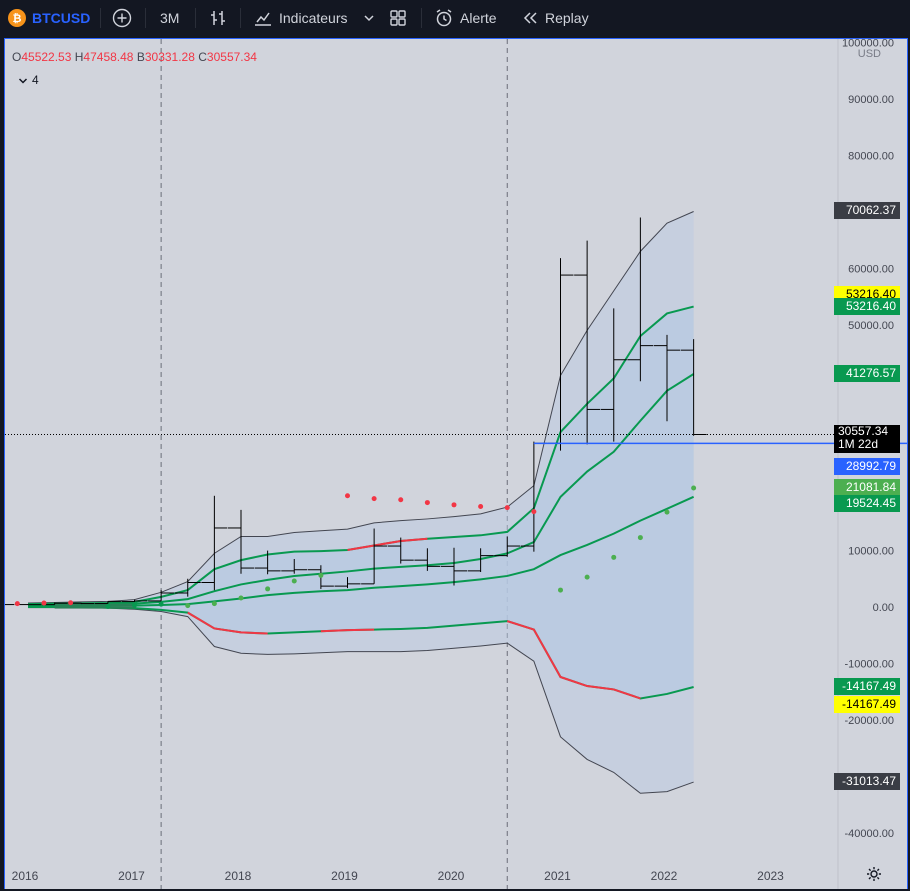 The width and height of the screenshot is (910, 891). Describe the element at coordinates (567, 18) in the screenshot. I see `replay-label: Replay` at that location.